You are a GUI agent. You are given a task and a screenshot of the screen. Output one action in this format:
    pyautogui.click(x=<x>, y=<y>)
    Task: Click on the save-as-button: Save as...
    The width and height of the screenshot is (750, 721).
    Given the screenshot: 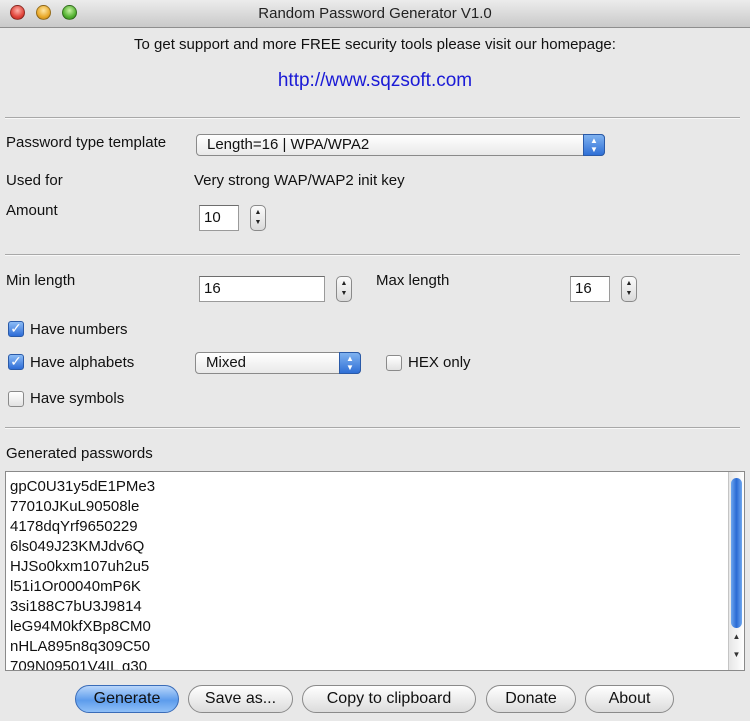 What is the action you would take?
    pyautogui.click(x=240, y=699)
    